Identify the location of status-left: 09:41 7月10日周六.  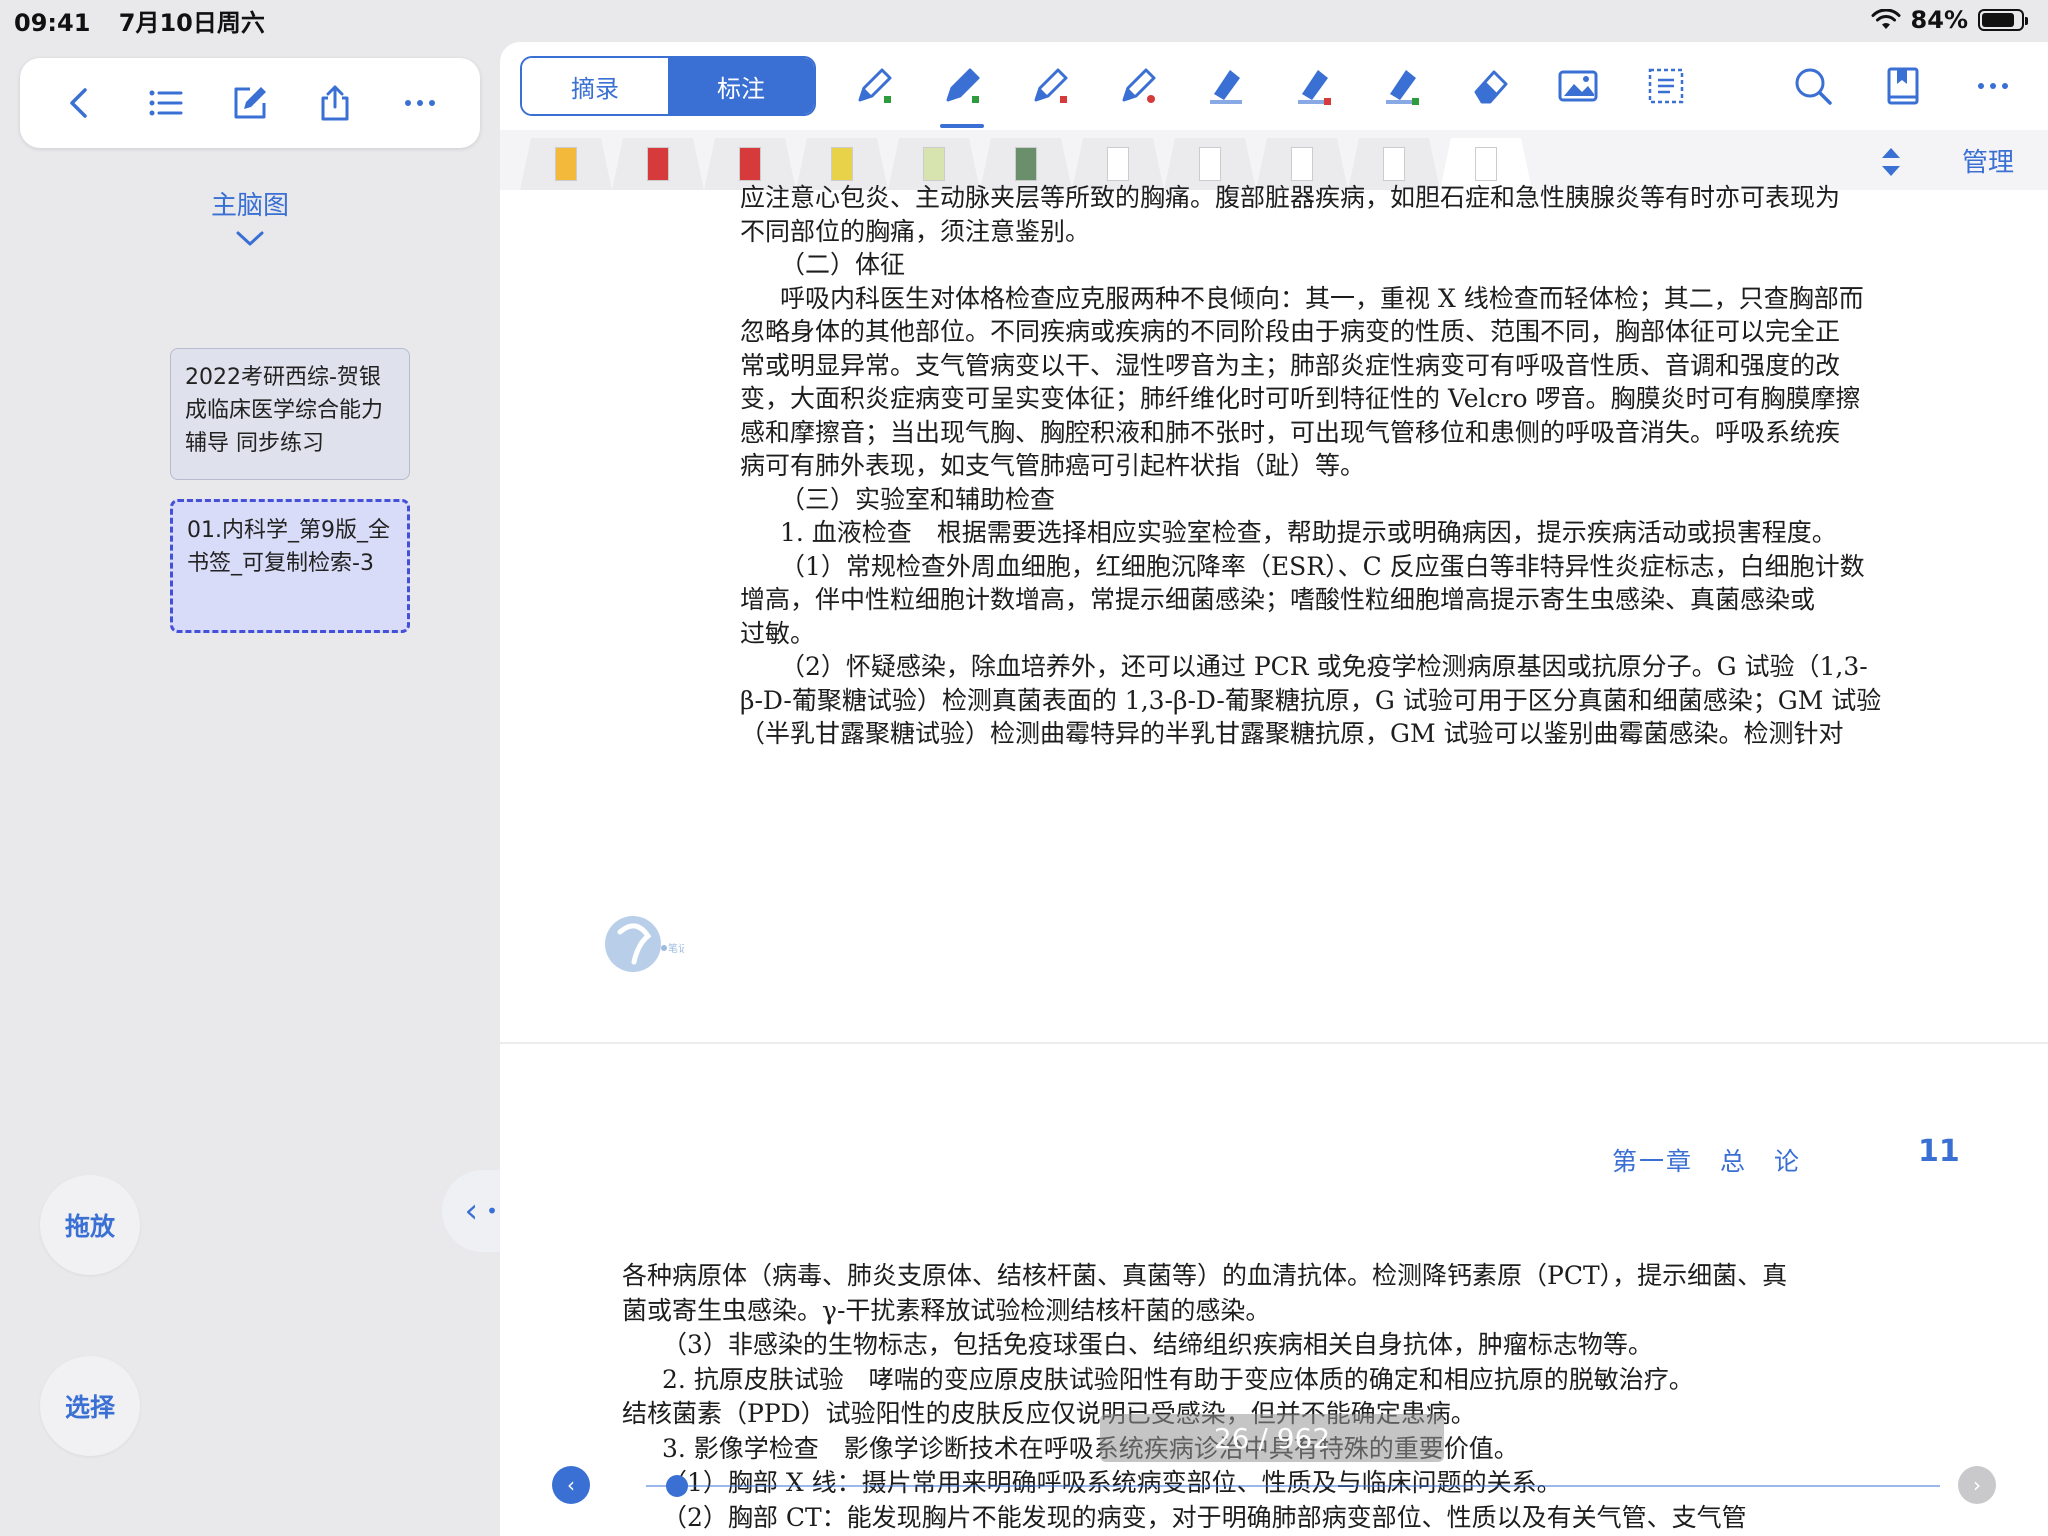
(149, 20).